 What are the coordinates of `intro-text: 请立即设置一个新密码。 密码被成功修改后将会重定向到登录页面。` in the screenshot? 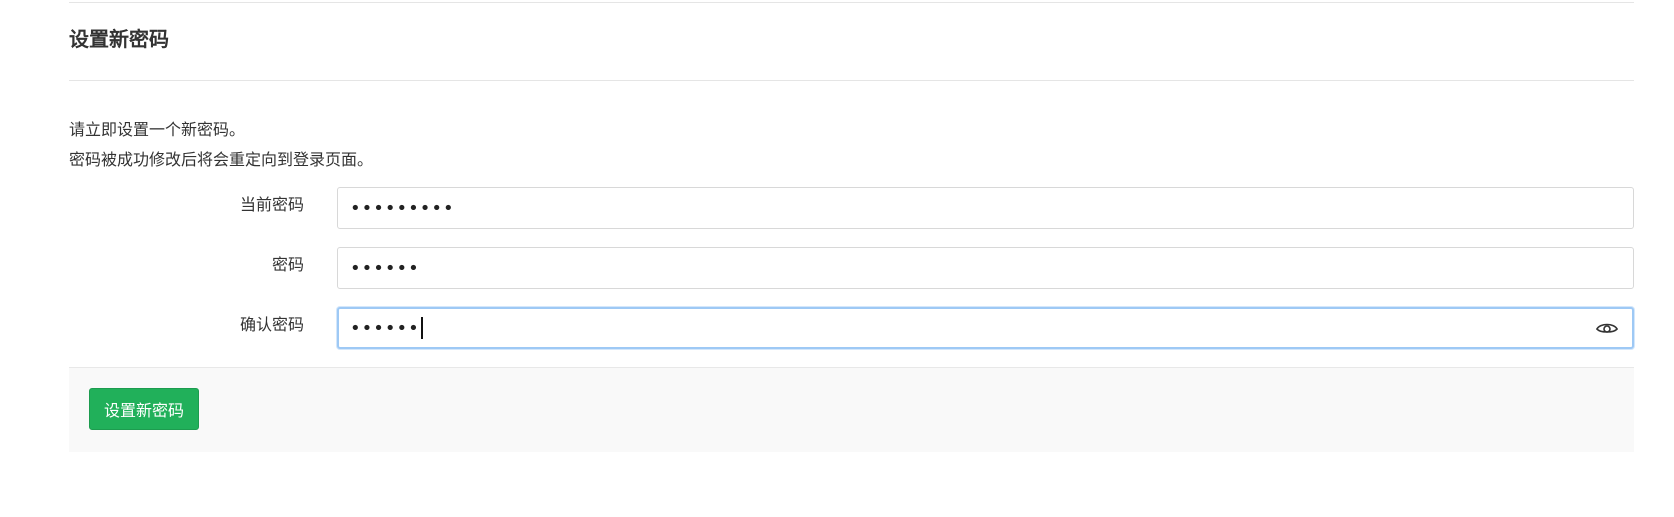 It's located at (851, 145).